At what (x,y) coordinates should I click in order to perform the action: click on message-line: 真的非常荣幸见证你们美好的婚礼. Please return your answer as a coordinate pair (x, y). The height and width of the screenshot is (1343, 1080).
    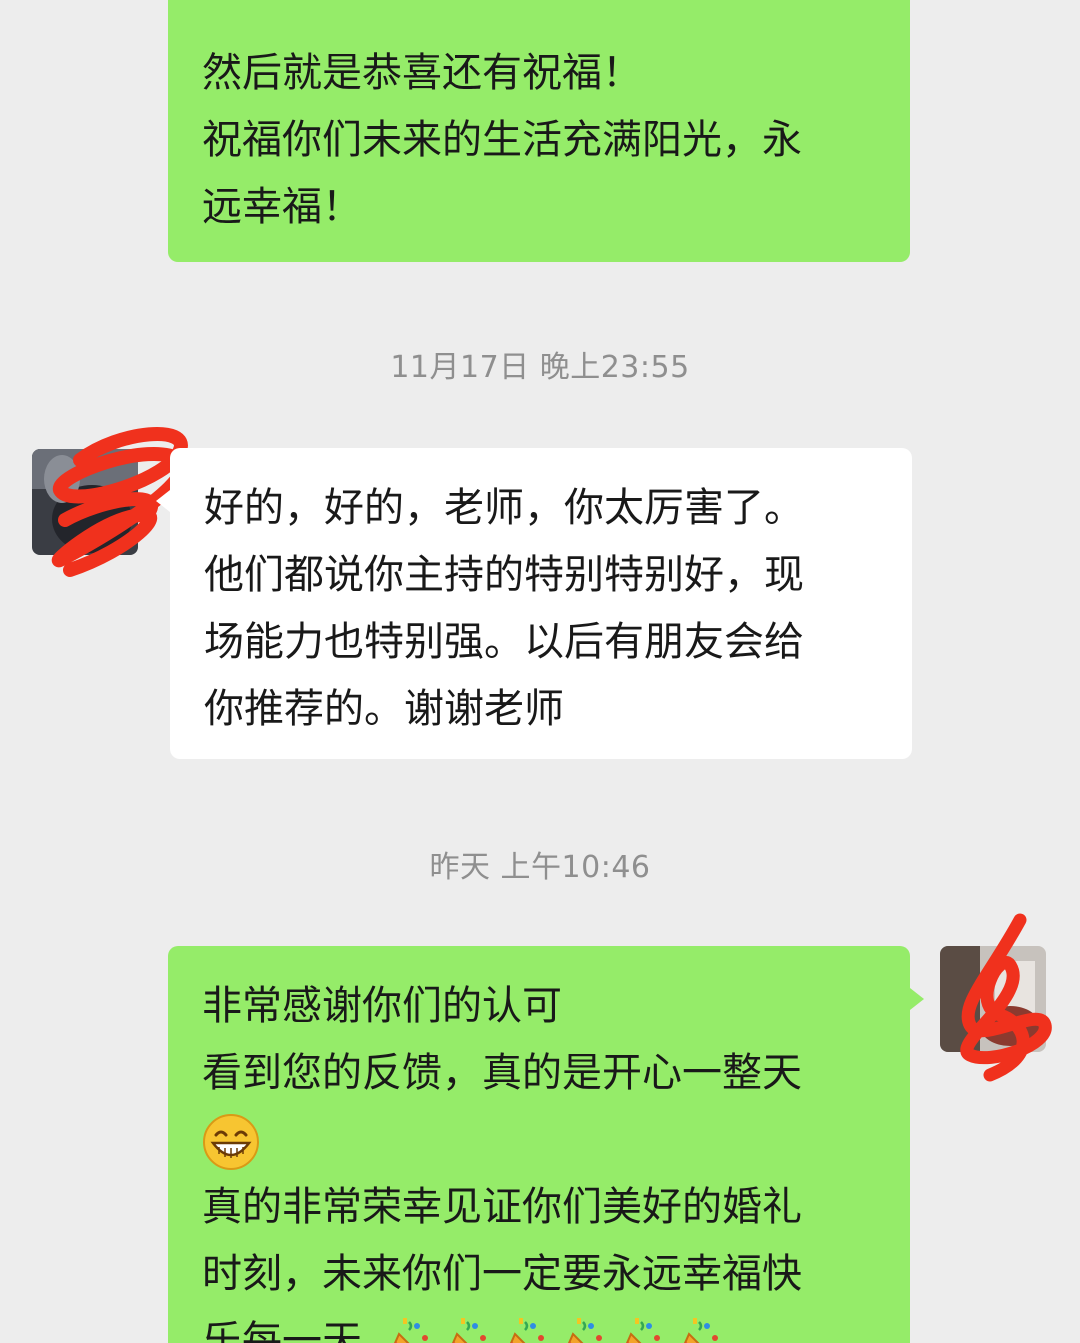
    Looking at the image, I should click on (502, 1207).